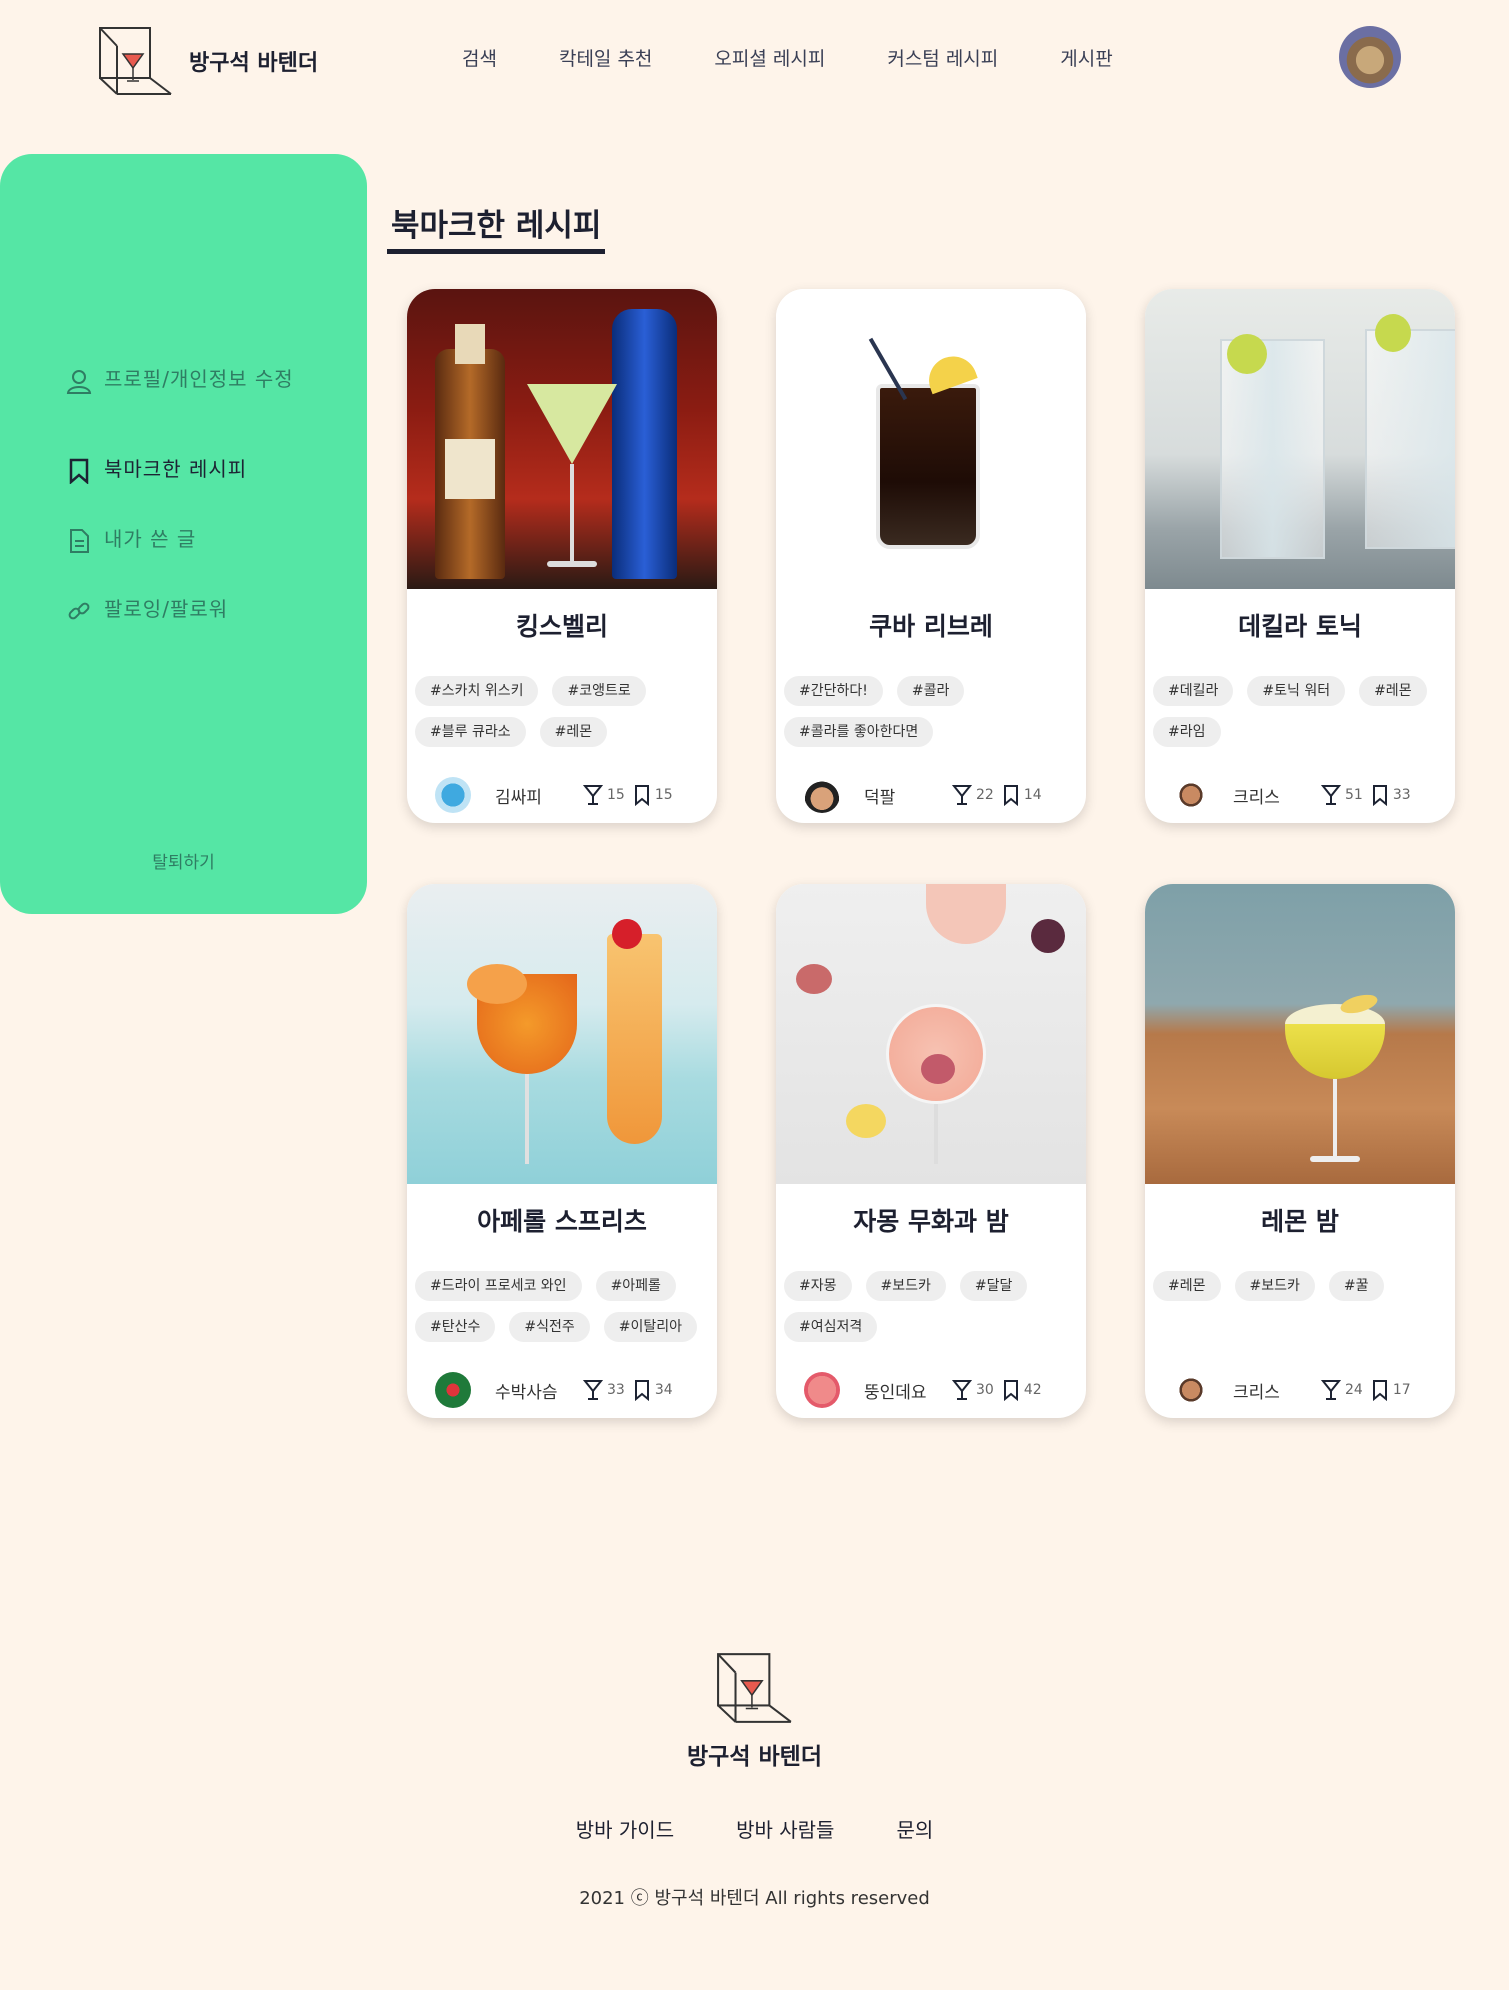 The width and height of the screenshot is (1509, 1990). I want to click on copyright: 2021 ⓒ 방구석 바텐더 All rights reserved, so click(754, 1898).